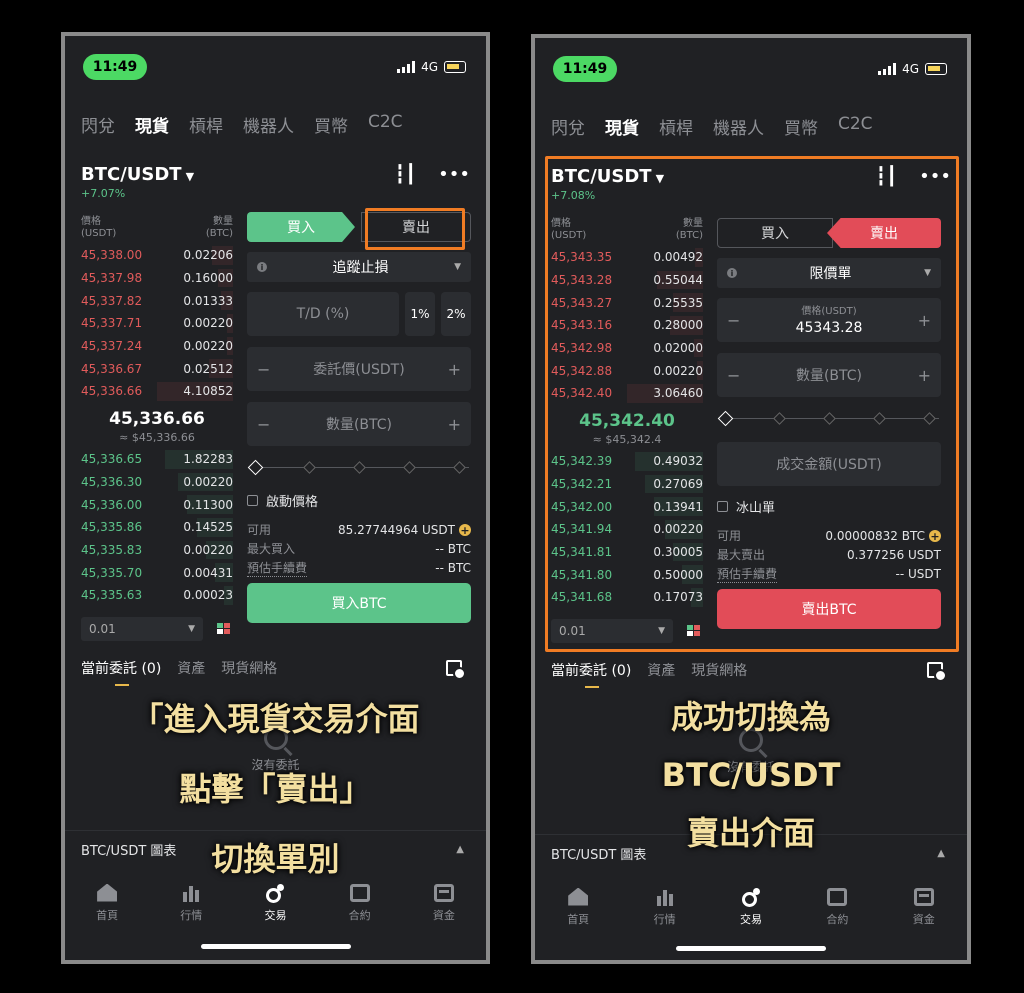  I want to click on ask-row: 45,342.98 0.02000, so click(627, 348).